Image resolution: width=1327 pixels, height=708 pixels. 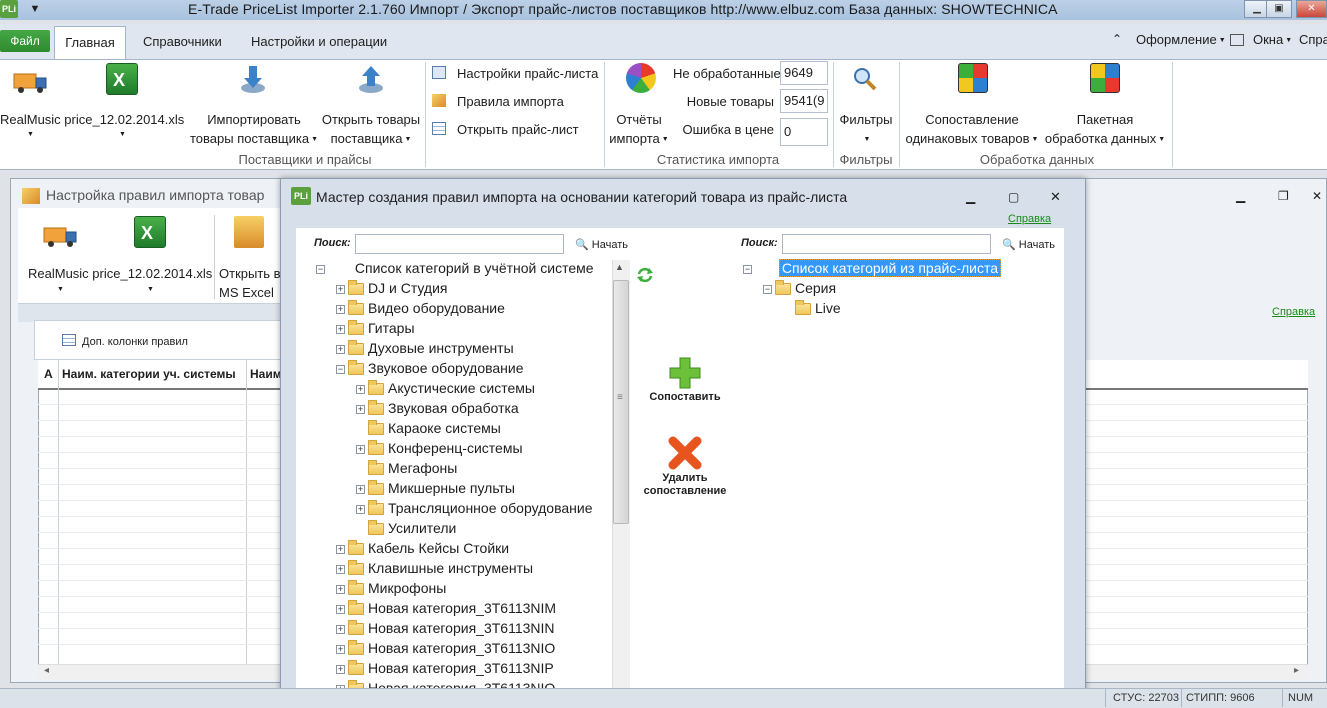 I want to click on open-goods-button: Открыть товары поставщика ▼, so click(x=371, y=129).